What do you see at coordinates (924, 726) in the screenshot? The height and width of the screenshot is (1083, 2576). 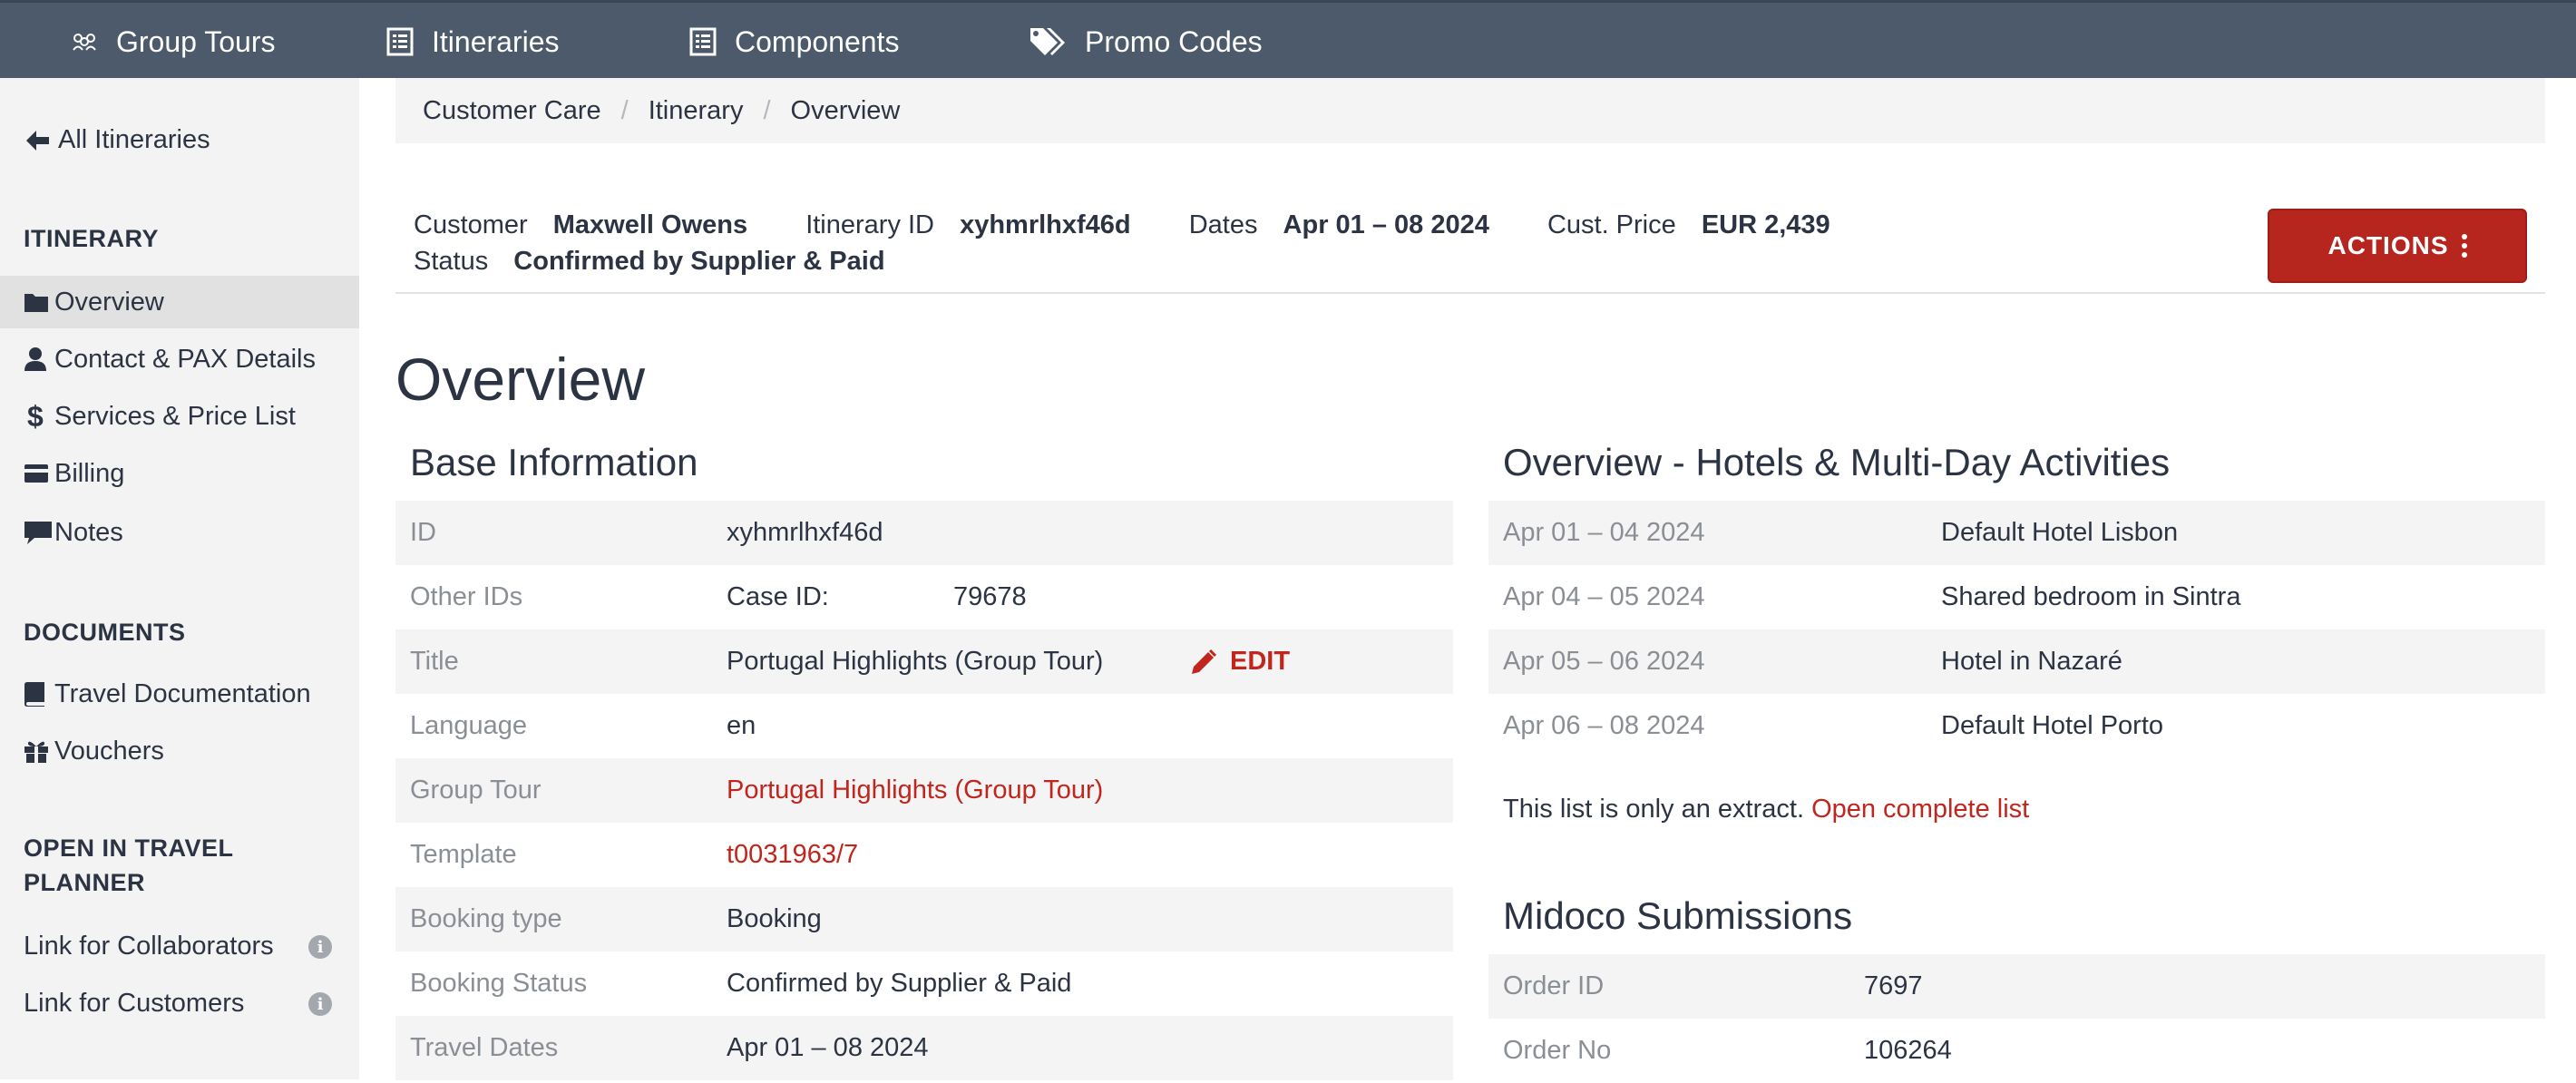 I see `table-row: Language en` at bounding box center [924, 726].